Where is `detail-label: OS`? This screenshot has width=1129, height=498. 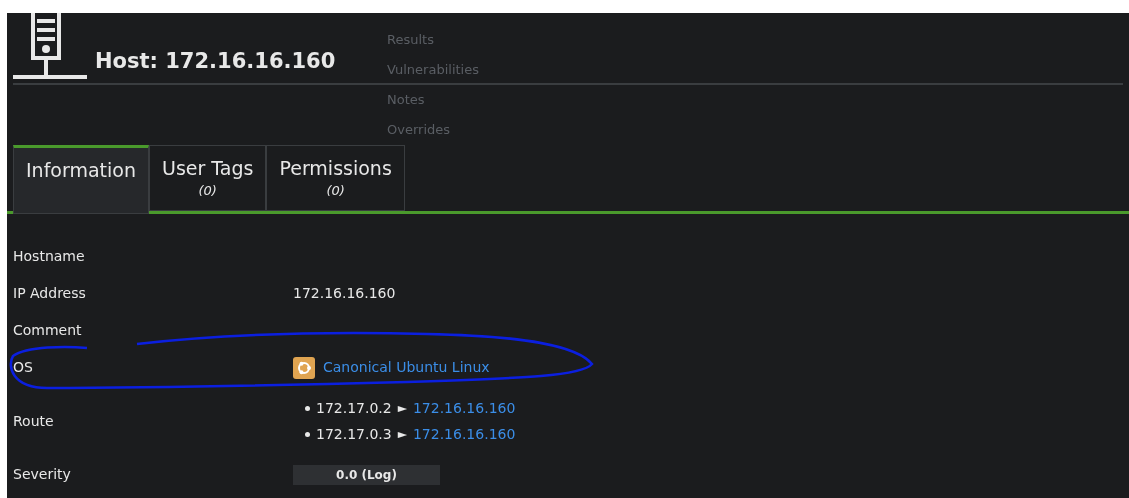 detail-label: OS is located at coordinates (23, 367).